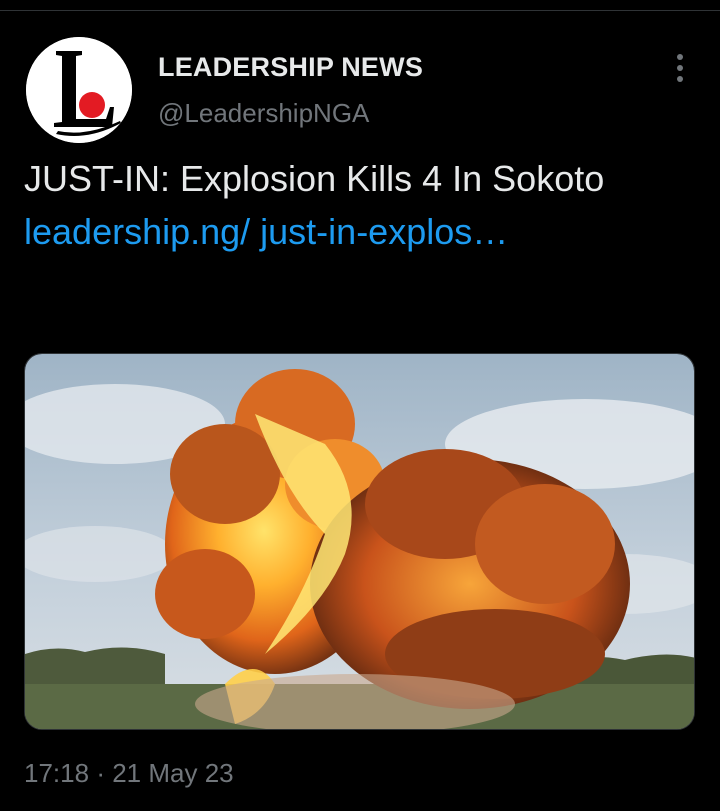  Describe the element at coordinates (173, 773) in the screenshot. I see `tweet-date: 21 May 23` at that location.